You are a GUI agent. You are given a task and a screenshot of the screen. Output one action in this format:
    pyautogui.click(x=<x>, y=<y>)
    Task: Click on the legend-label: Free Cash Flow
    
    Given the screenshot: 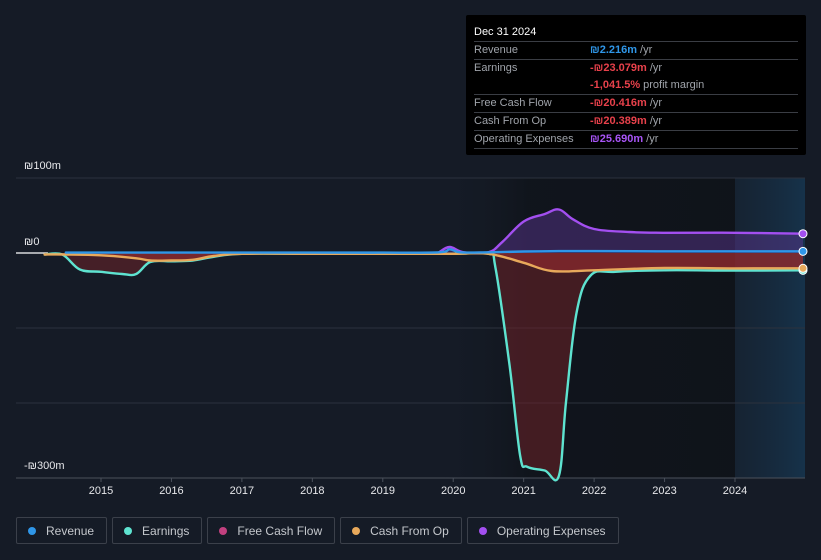 What is the action you would take?
    pyautogui.click(x=280, y=530)
    